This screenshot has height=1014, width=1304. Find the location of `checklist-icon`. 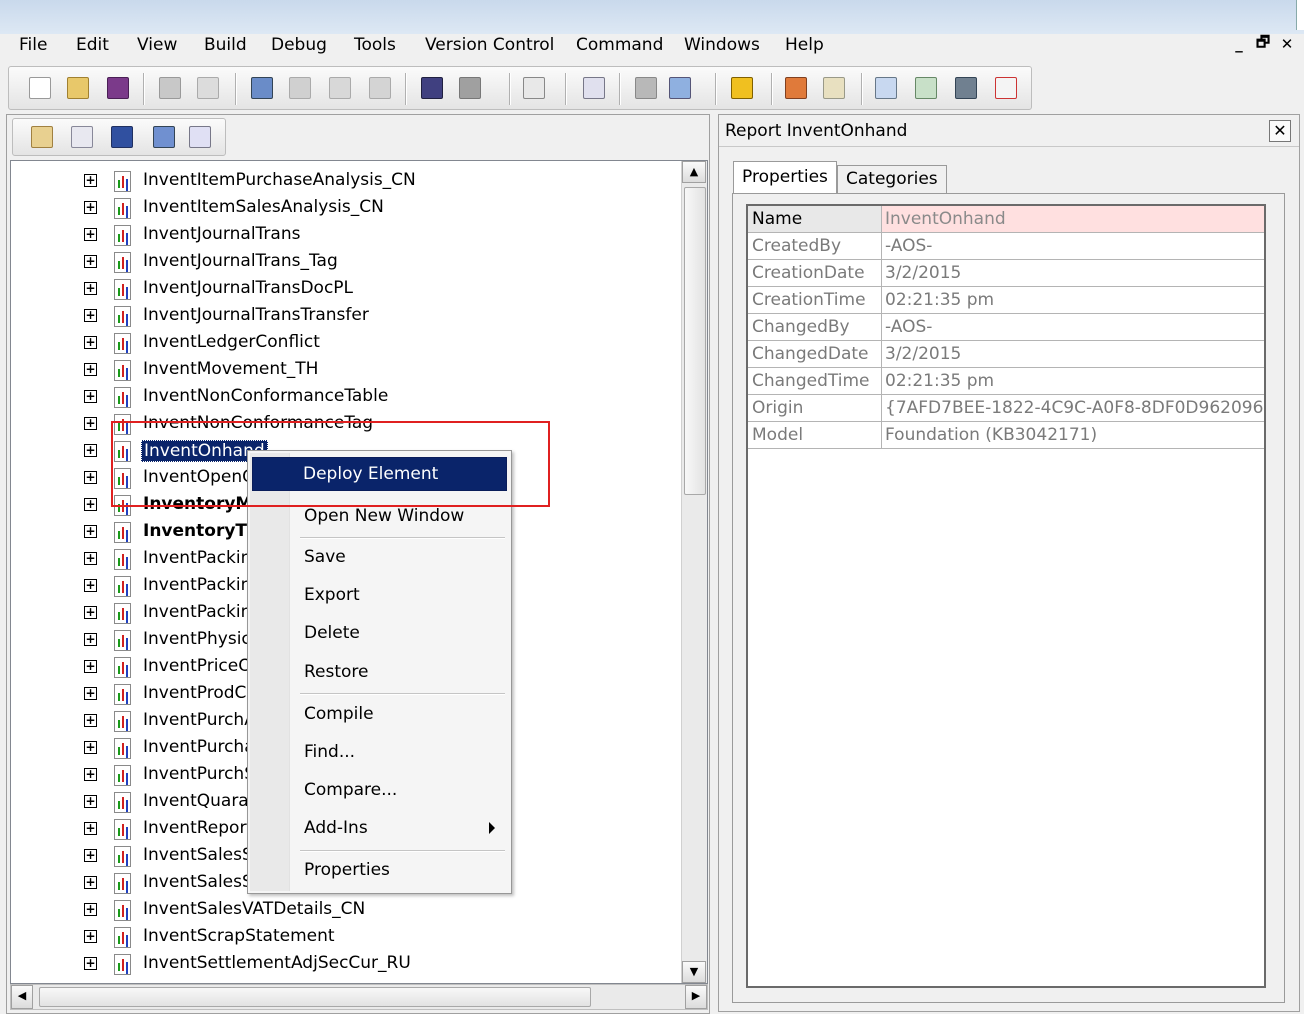

checklist-icon is located at coordinates (1006, 88).